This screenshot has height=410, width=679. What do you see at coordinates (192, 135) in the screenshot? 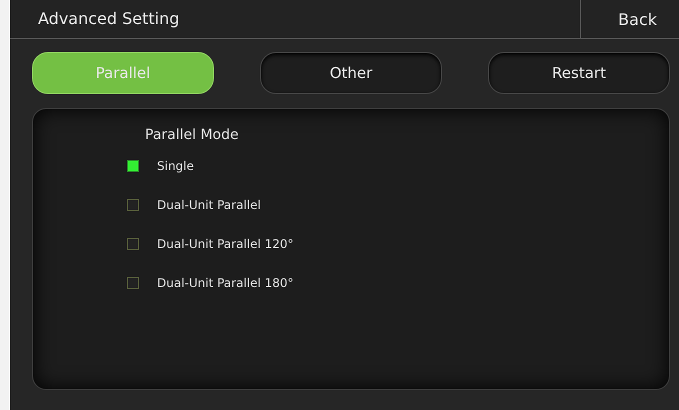
I see `section-heading: Parallel Mode` at bounding box center [192, 135].